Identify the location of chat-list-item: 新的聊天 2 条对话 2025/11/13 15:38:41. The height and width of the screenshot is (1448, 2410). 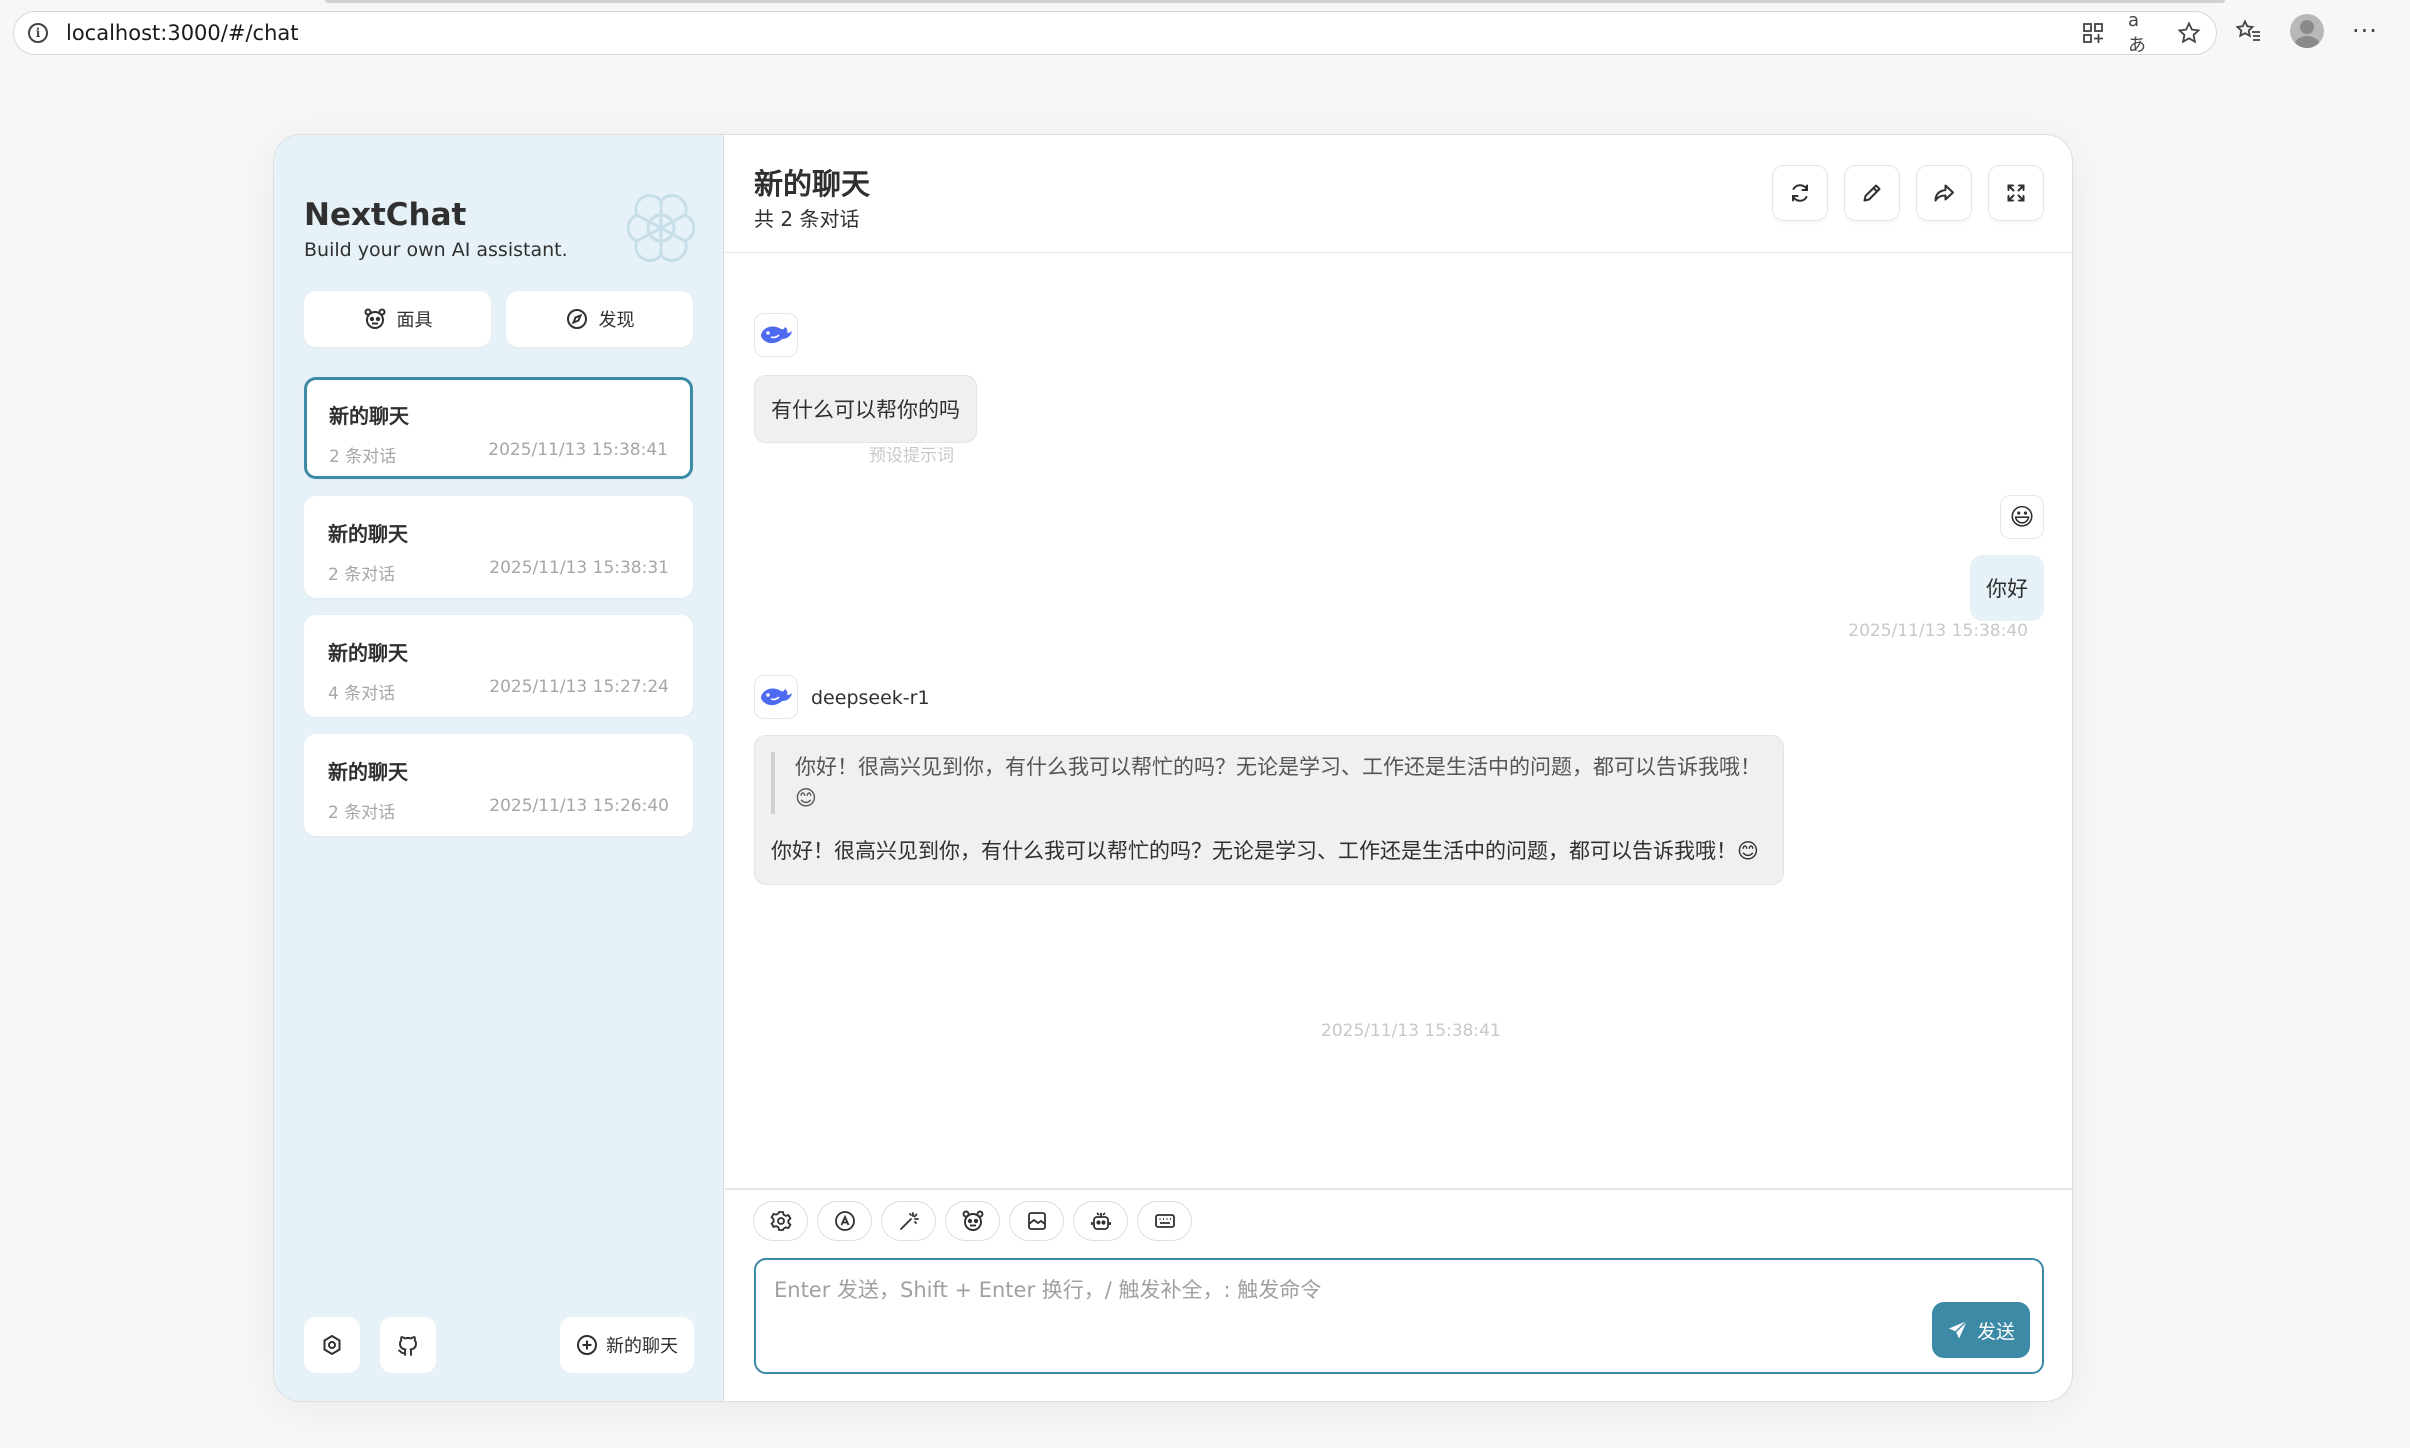
(498, 428).